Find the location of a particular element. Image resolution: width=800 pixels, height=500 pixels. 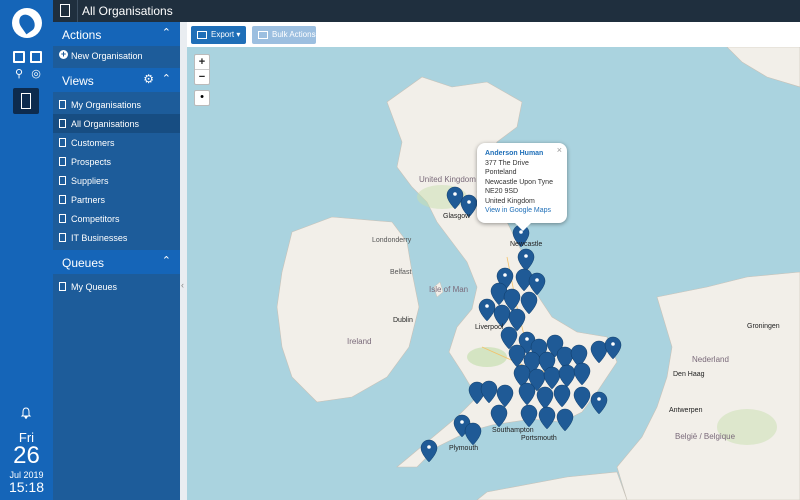

map-label-isle-of-man: Isle of Man is located at coordinates (449, 289).